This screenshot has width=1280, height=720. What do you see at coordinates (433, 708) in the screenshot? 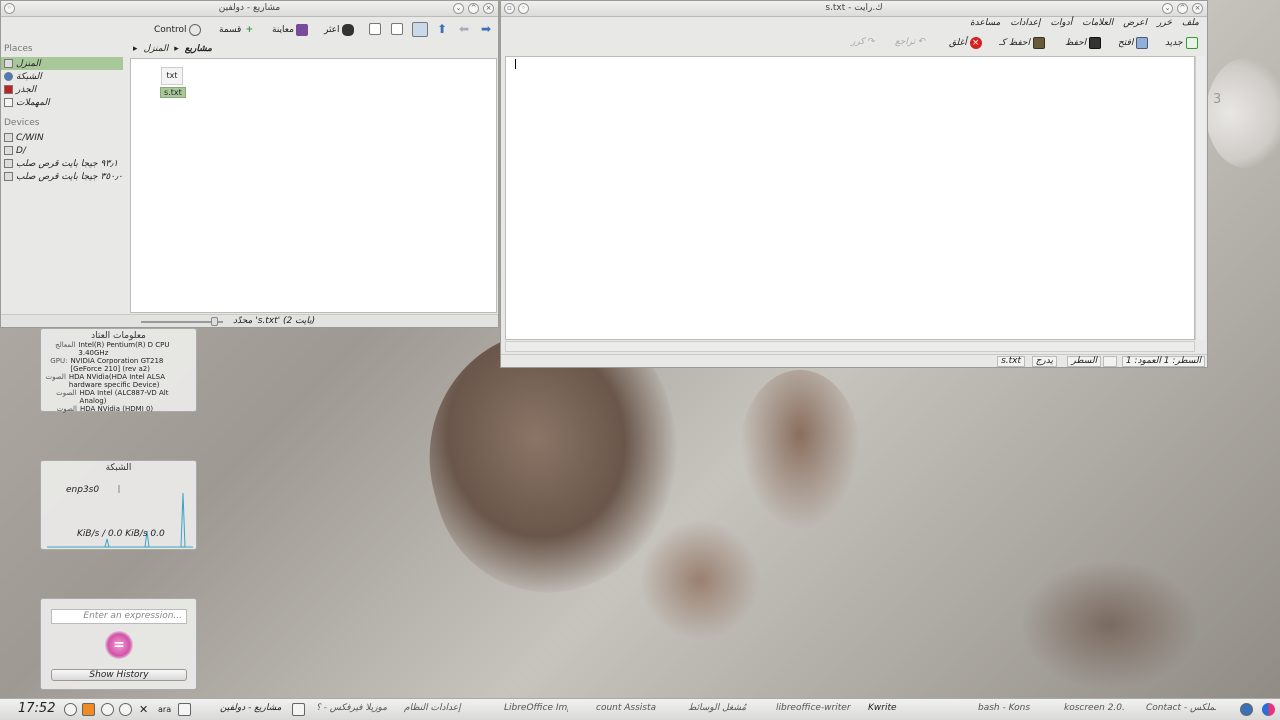
I see `task-system-settings: إعدادات النظام` at bounding box center [433, 708].